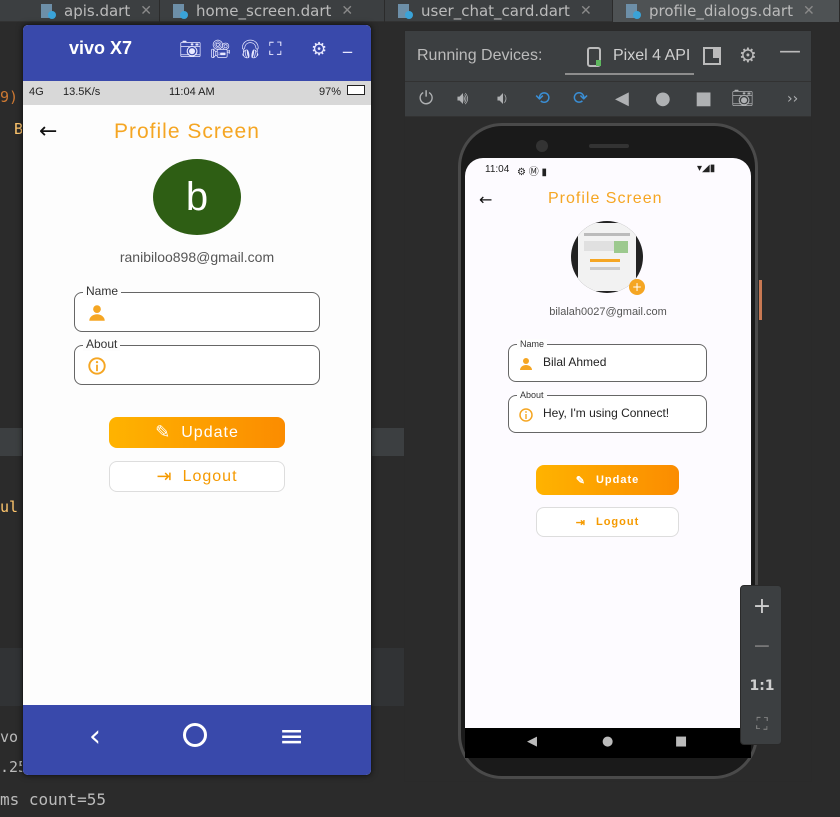 This screenshot has width=840, height=817. Describe the element at coordinates (742, 98) in the screenshot. I see `camera-screenshot-icon: 📷︎` at that location.